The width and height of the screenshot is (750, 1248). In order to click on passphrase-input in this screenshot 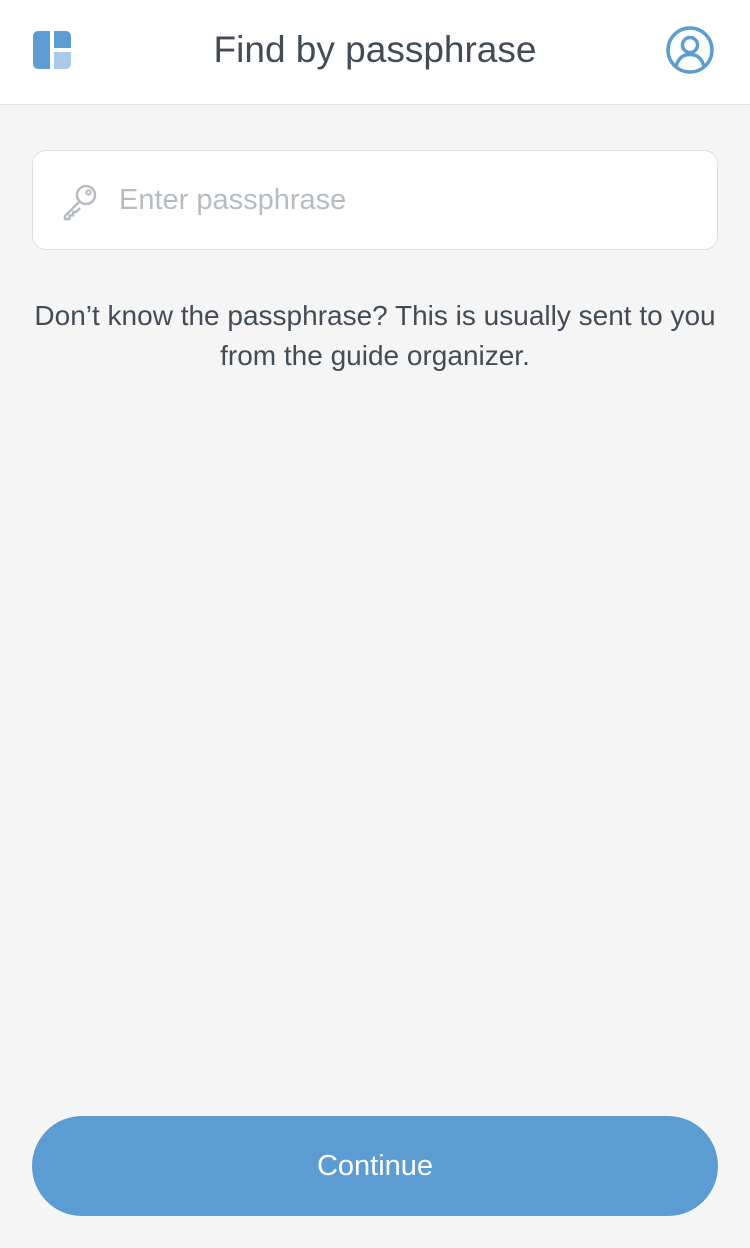, I will do `click(409, 200)`.